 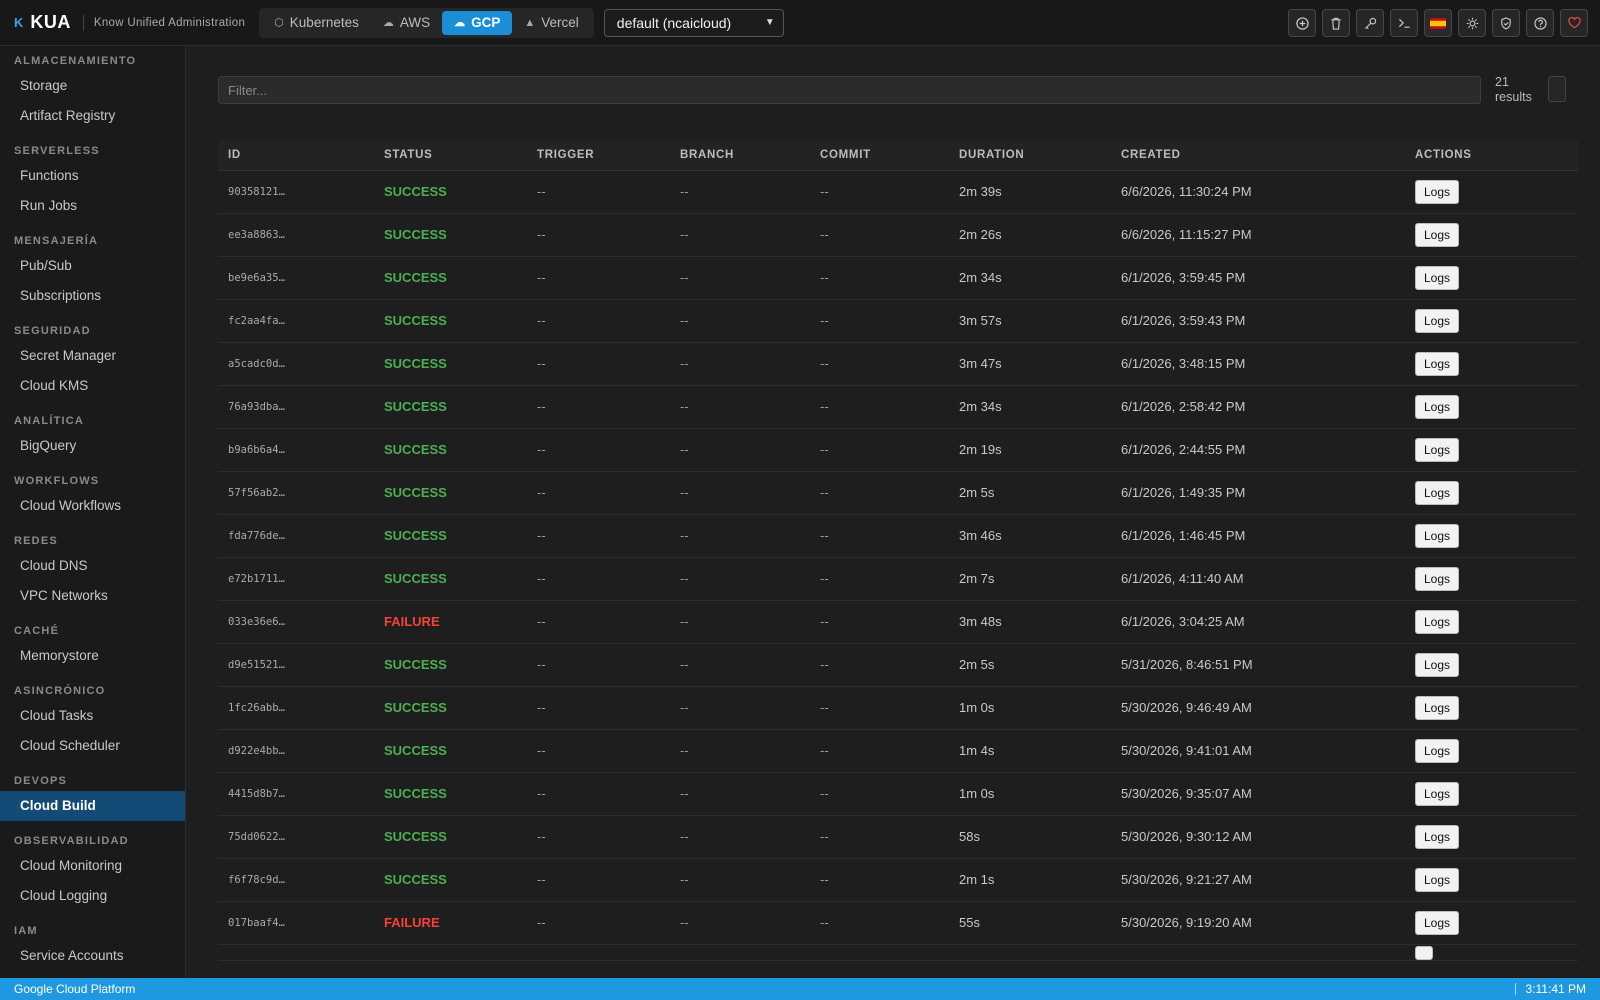 What do you see at coordinates (1472, 23) in the screenshot?
I see `sun-icon` at bounding box center [1472, 23].